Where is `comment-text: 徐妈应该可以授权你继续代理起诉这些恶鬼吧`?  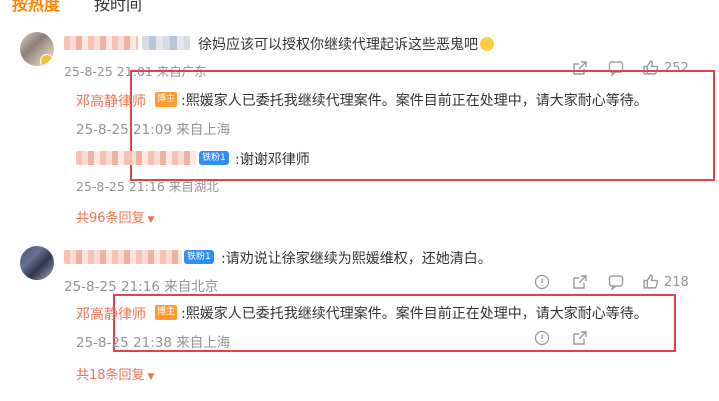 comment-text: 徐妈应该可以授权你继续代理起诉这些恶鬼吧 is located at coordinates (346, 44).